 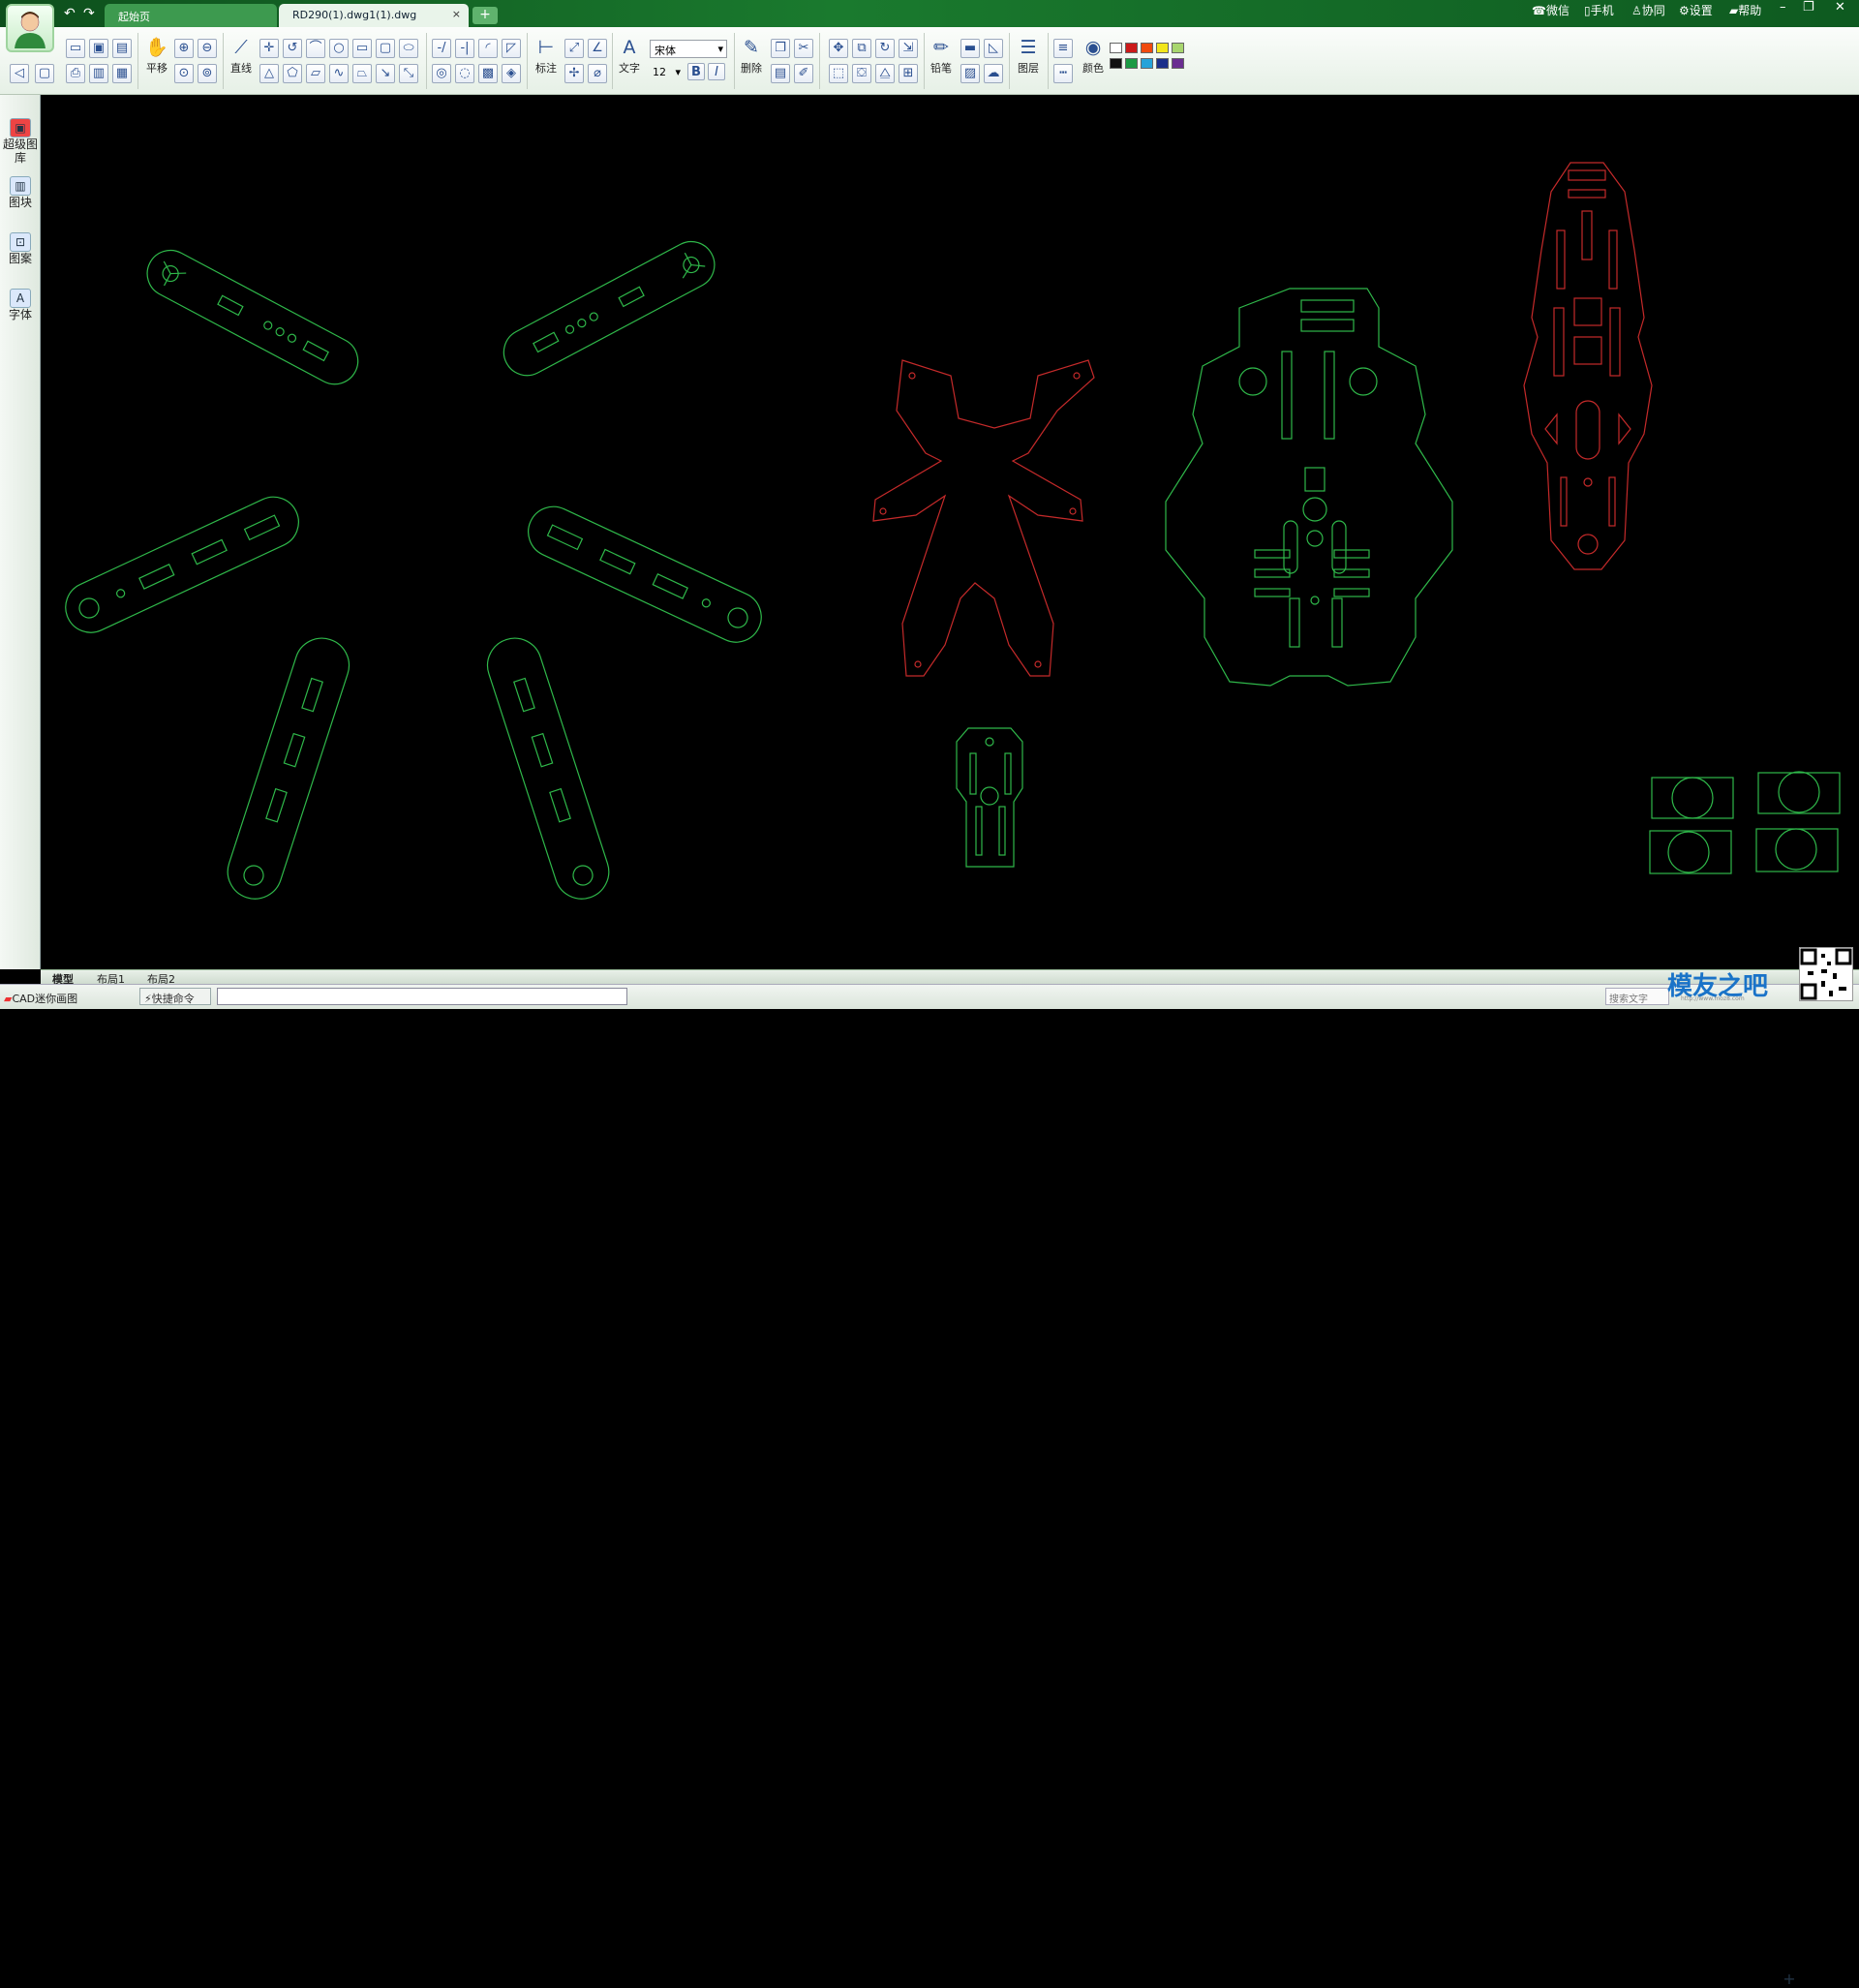 I want to click on angle-dim-tool: ∠, so click(x=597, y=48).